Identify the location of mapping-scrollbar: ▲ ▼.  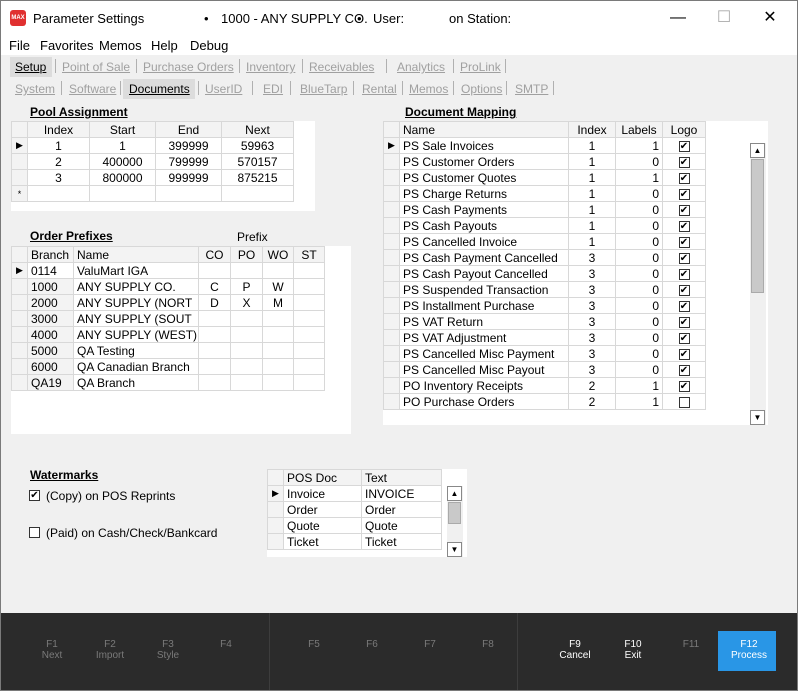
(758, 284).